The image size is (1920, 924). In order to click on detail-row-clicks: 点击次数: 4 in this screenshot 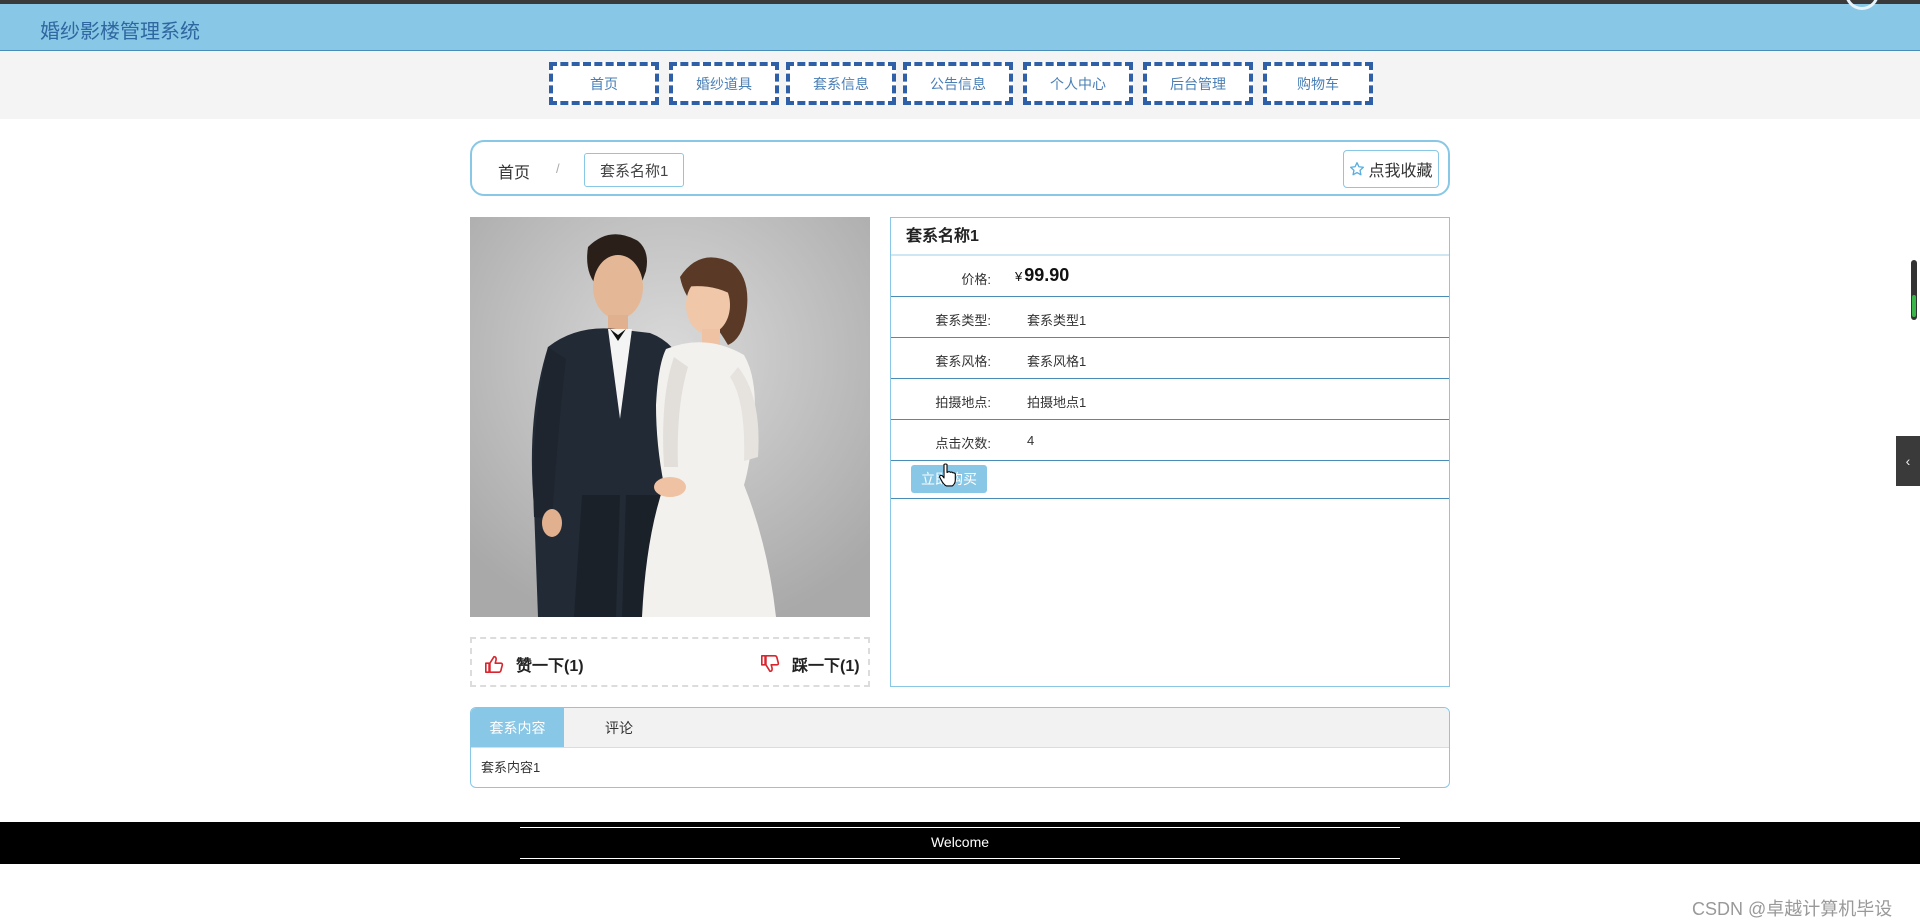, I will do `click(1170, 440)`.